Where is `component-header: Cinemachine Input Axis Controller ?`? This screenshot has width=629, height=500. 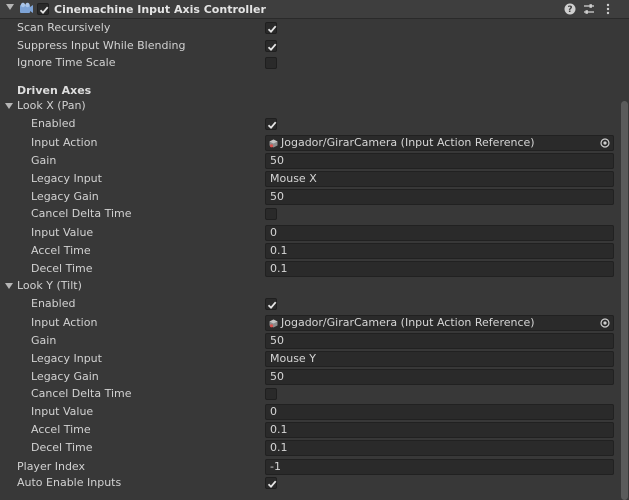
component-header: Cinemachine Input Axis Controller ? is located at coordinates (314, 9).